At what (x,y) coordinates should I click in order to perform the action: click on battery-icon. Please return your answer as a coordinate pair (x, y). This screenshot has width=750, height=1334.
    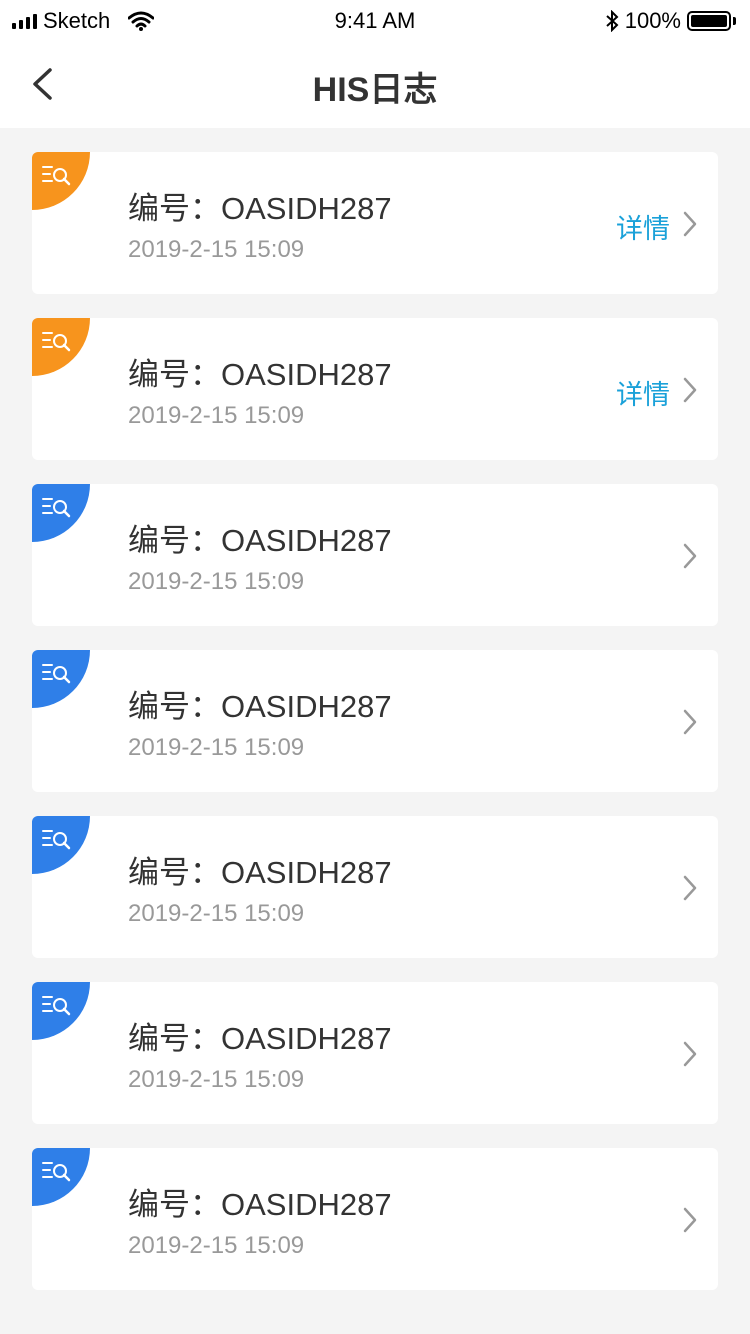
    Looking at the image, I should click on (709, 21).